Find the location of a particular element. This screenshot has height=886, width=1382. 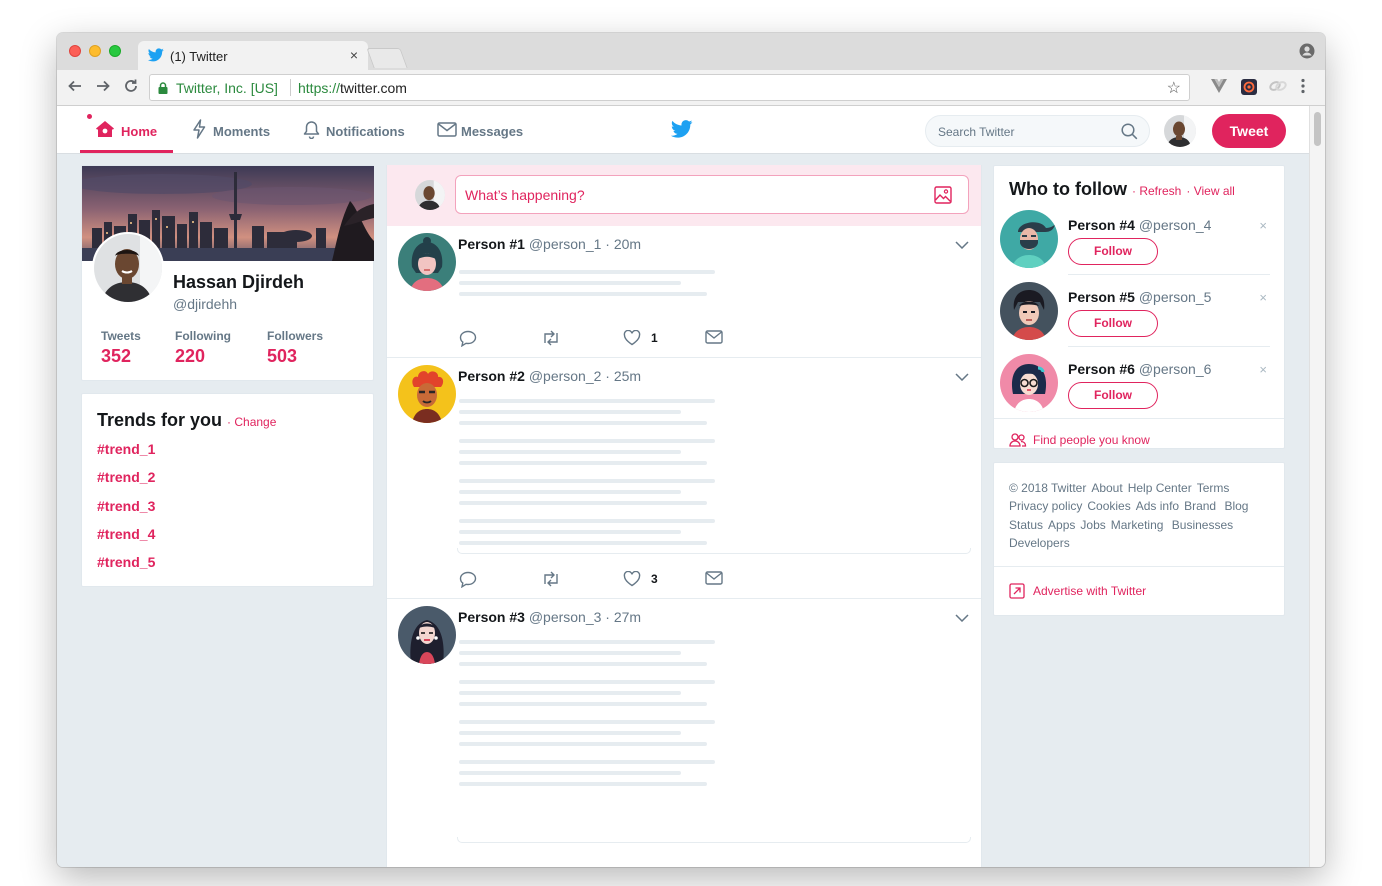

footer-link: Brand is located at coordinates (1200, 506).